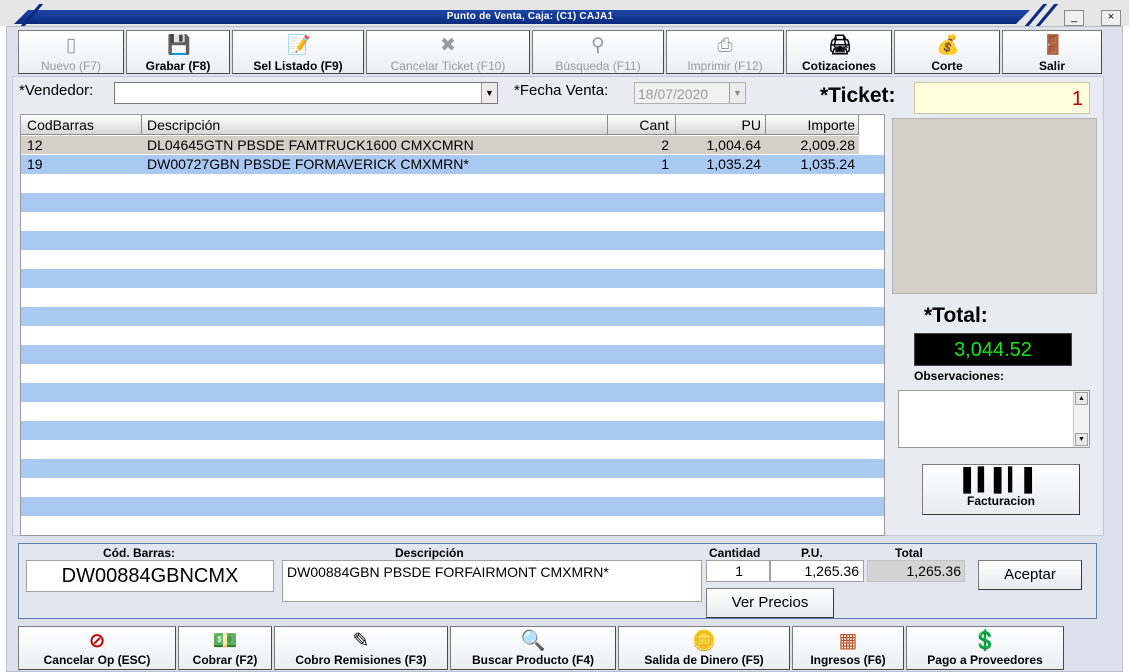 The image size is (1129, 672). I want to click on title-bar: Punto de Venta, Caja: (C1) CAJA1 _ ×, so click(564, 13).